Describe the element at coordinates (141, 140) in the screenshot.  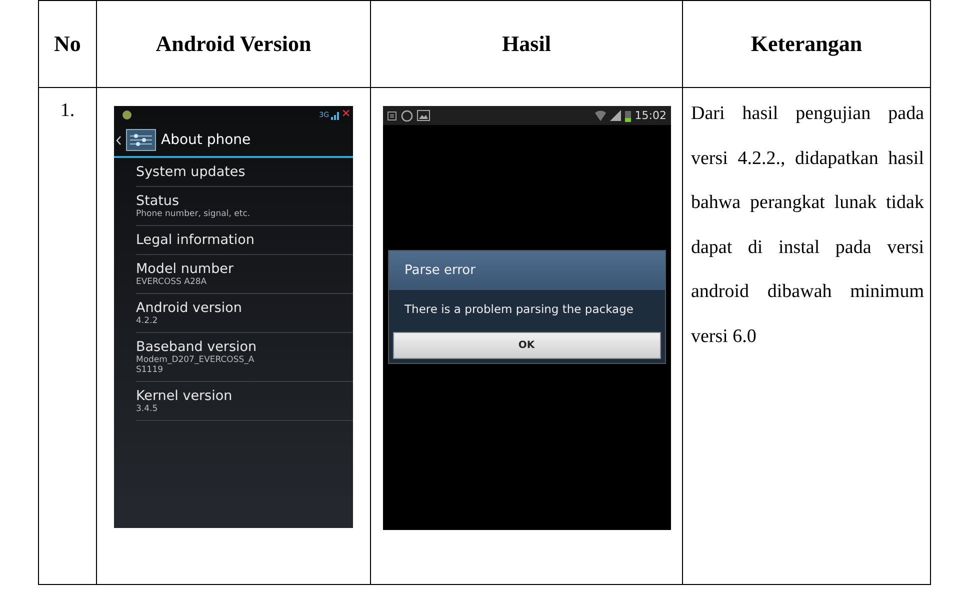
I see `settings-sliders-icon` at that location.